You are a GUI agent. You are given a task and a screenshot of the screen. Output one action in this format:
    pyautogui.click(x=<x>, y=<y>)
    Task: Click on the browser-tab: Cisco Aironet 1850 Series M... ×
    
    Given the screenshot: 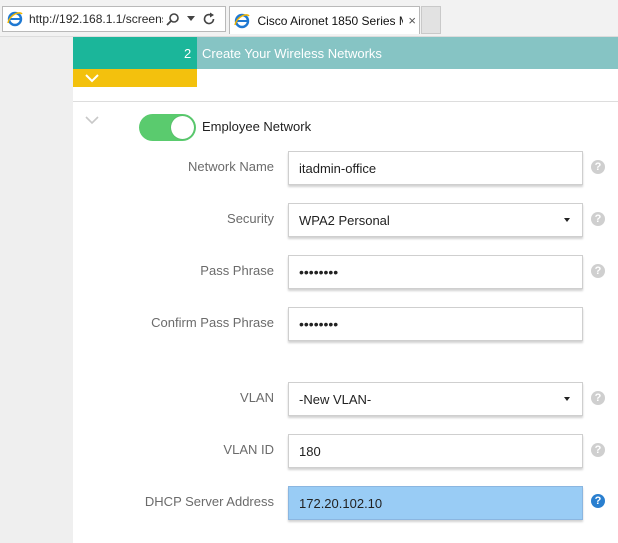 What is the action you would take?
    pyautogui.click(x=324, y=20)
    